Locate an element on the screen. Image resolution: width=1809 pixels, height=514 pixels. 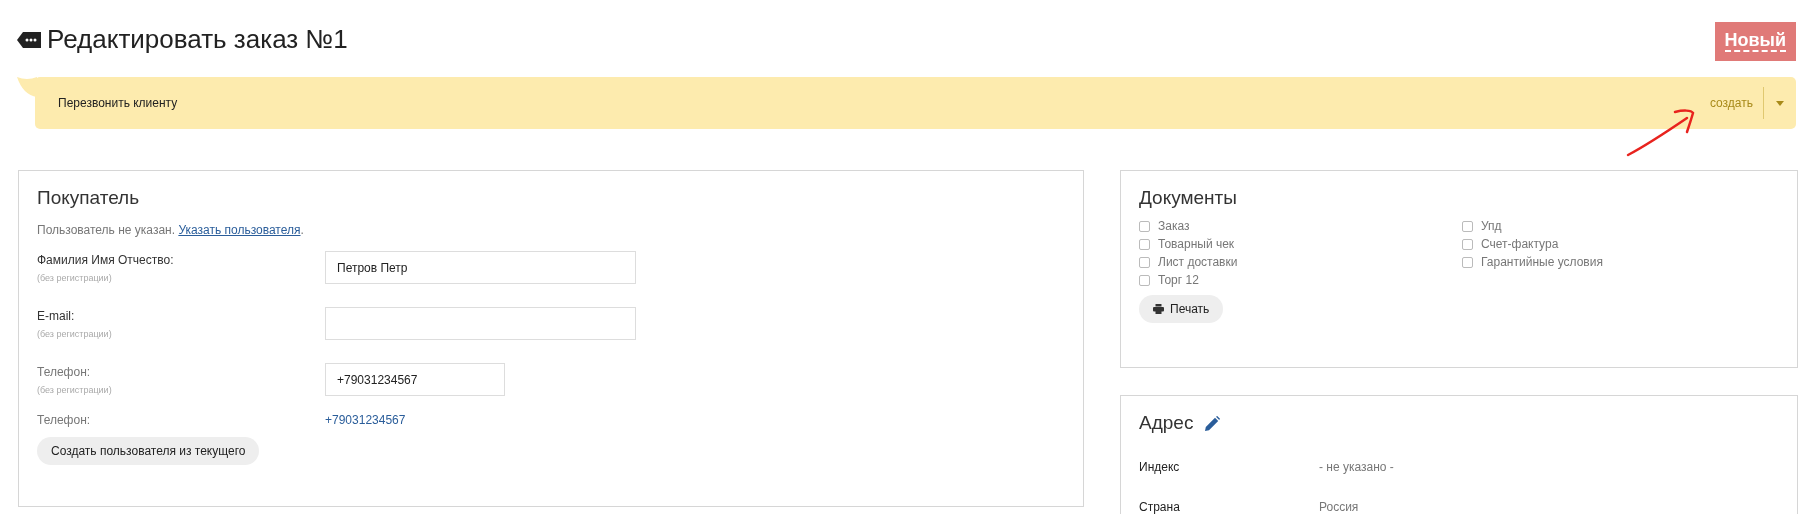
checkbox-label: Торг 12 is located at coordinates (1178, 280).